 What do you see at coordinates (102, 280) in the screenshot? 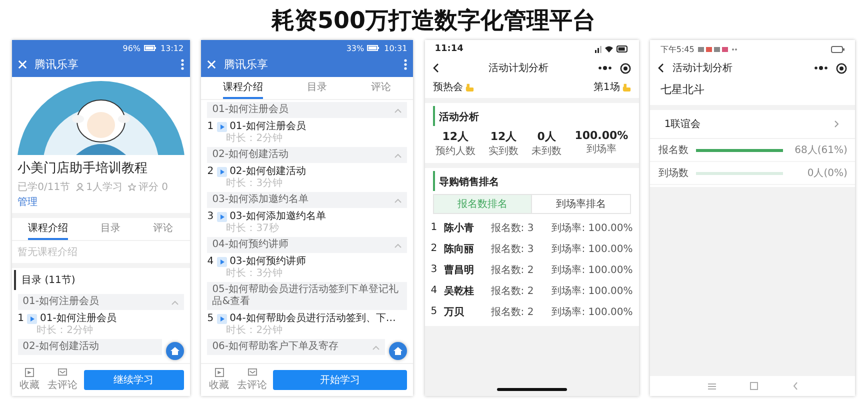
I see `catalog-heading: 目录 (11节)` at bounding box center [102, 280].